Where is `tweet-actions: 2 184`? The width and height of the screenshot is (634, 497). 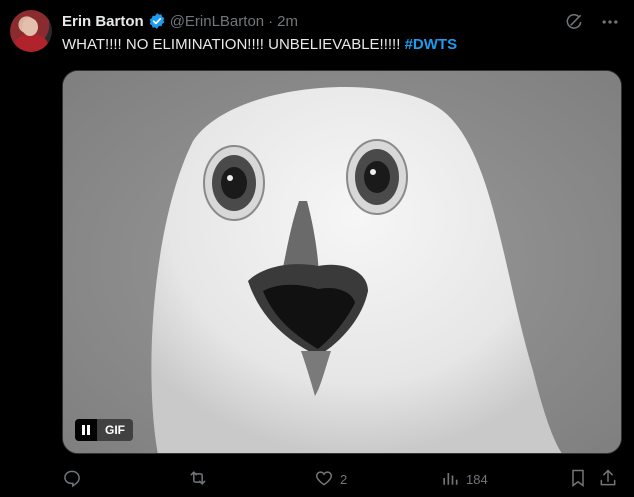
tweet-actions: 2 184 is located at coordinates (342, 480).